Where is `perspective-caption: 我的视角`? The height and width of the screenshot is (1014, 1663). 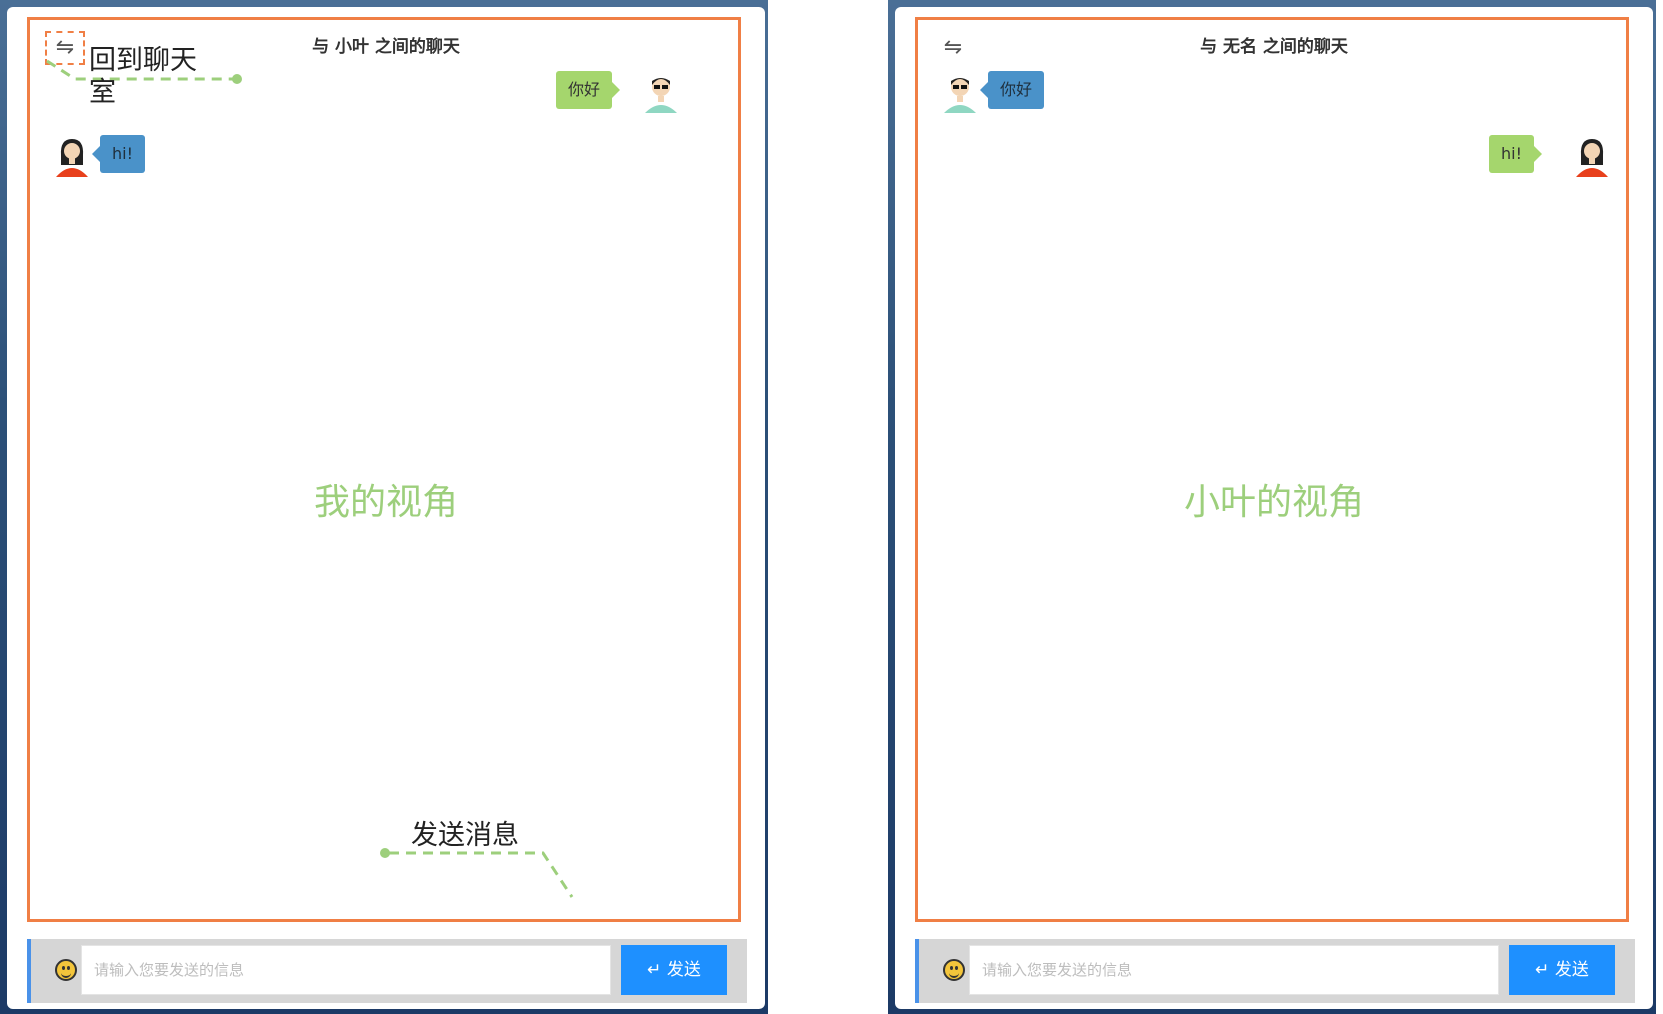
perspective-caption: 我的视角 is located at coordinates (385, 502).